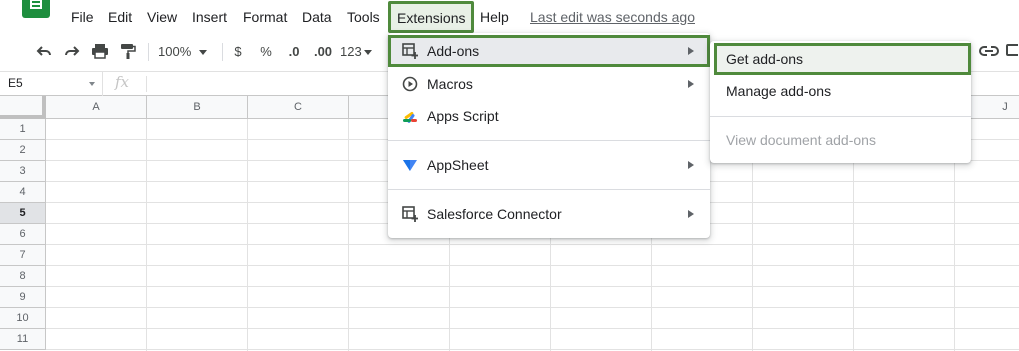 The height and width of the screenshot is (351, 1019). I want to click on apps-script-icon, so click(410, 117).